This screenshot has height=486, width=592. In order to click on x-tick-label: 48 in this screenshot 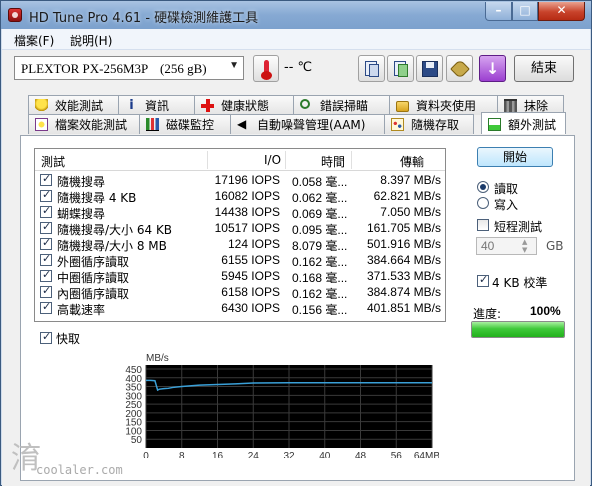, I will do `click(361, 454)`.